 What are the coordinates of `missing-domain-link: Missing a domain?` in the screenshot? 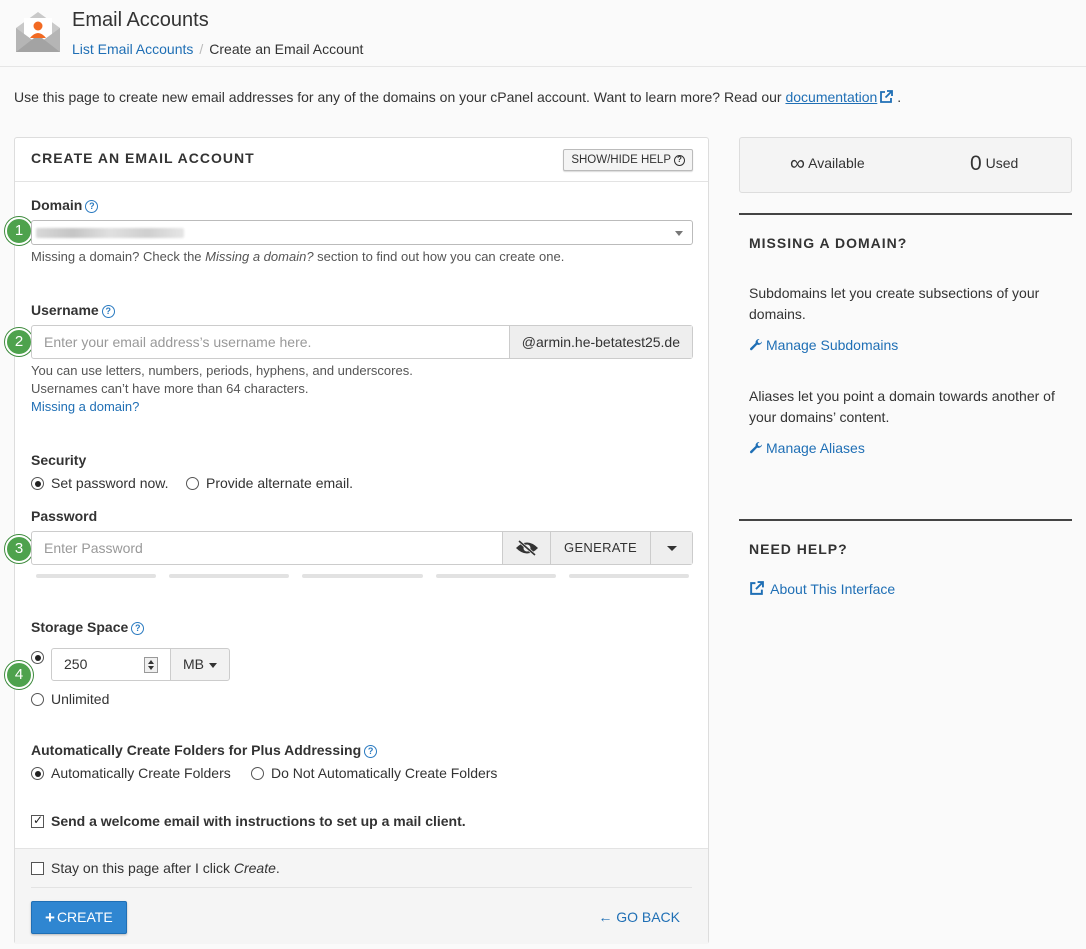 It's located at (85, 407).